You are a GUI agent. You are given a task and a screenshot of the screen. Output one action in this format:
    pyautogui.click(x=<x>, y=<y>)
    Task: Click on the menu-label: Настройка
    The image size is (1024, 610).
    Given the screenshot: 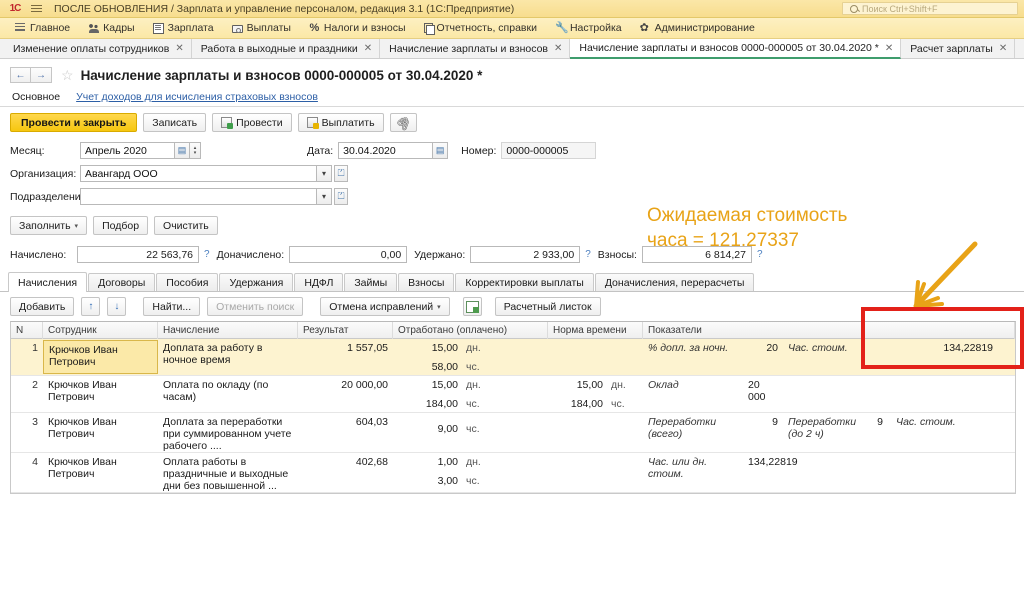 What is the action you would take?
    pyautogui.click(x=595, y=28)
    